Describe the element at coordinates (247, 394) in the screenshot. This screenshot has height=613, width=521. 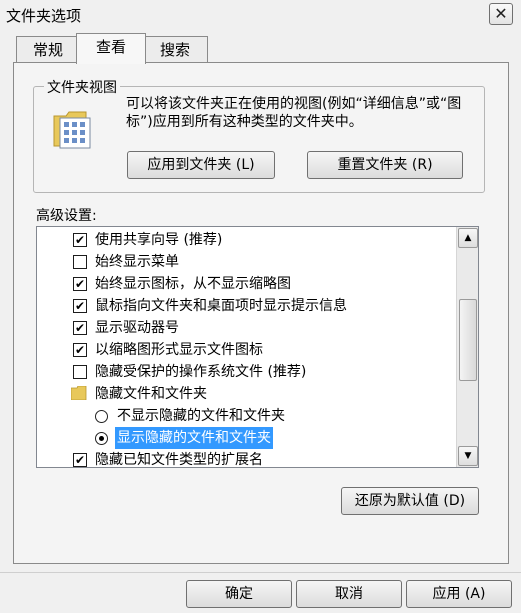
I see `setting-group-row: 隐藏文件和文件夹` at that location.